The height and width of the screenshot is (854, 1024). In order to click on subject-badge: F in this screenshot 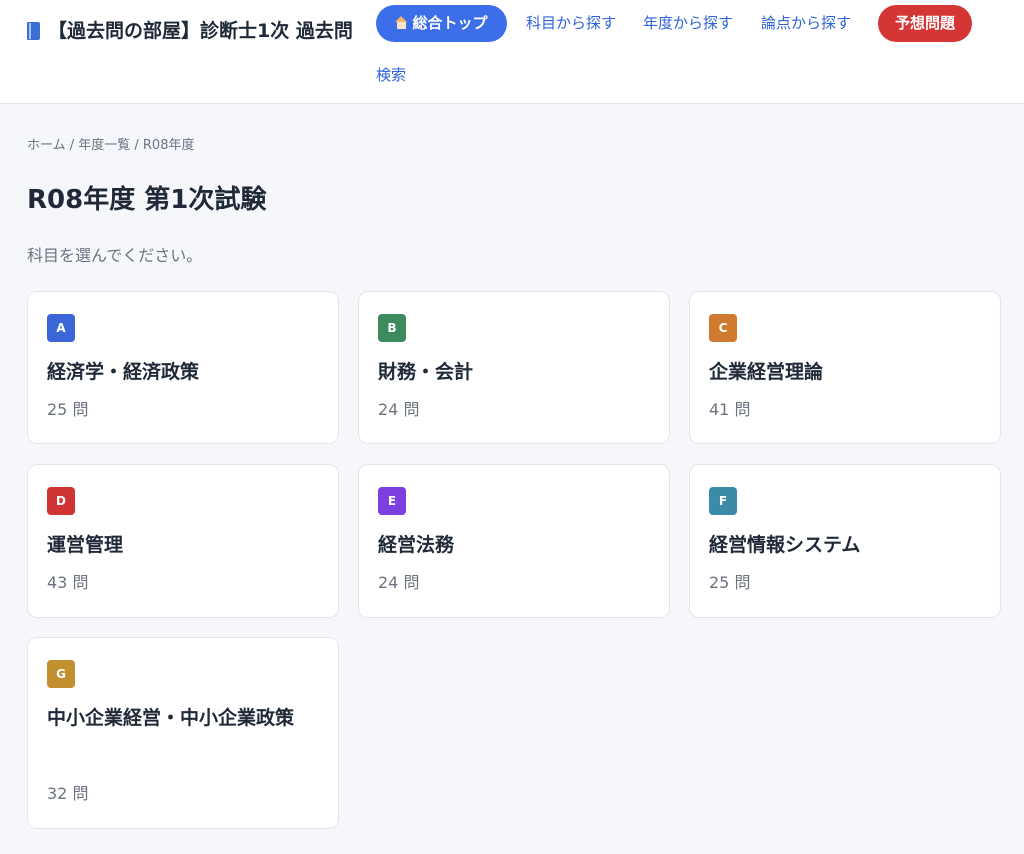, I will do `click(723, 501)`.